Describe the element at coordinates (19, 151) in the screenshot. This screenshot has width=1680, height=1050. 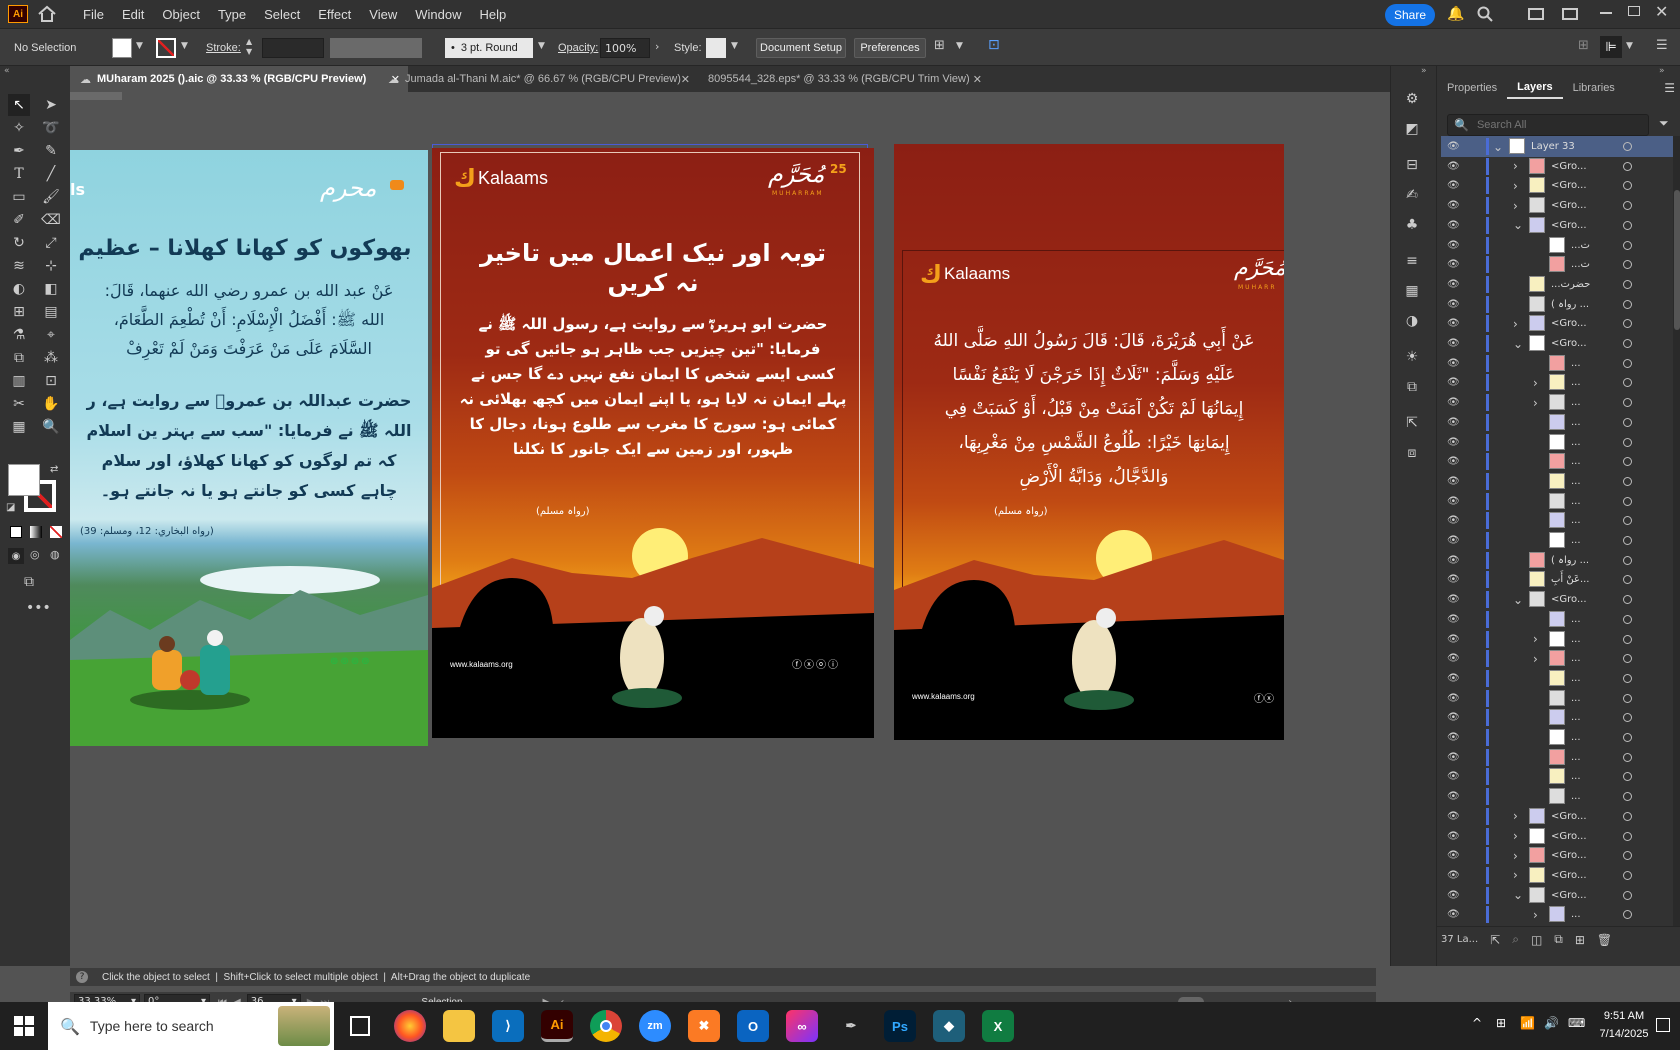
I see `pen-tool-icon: ✒` at that location.